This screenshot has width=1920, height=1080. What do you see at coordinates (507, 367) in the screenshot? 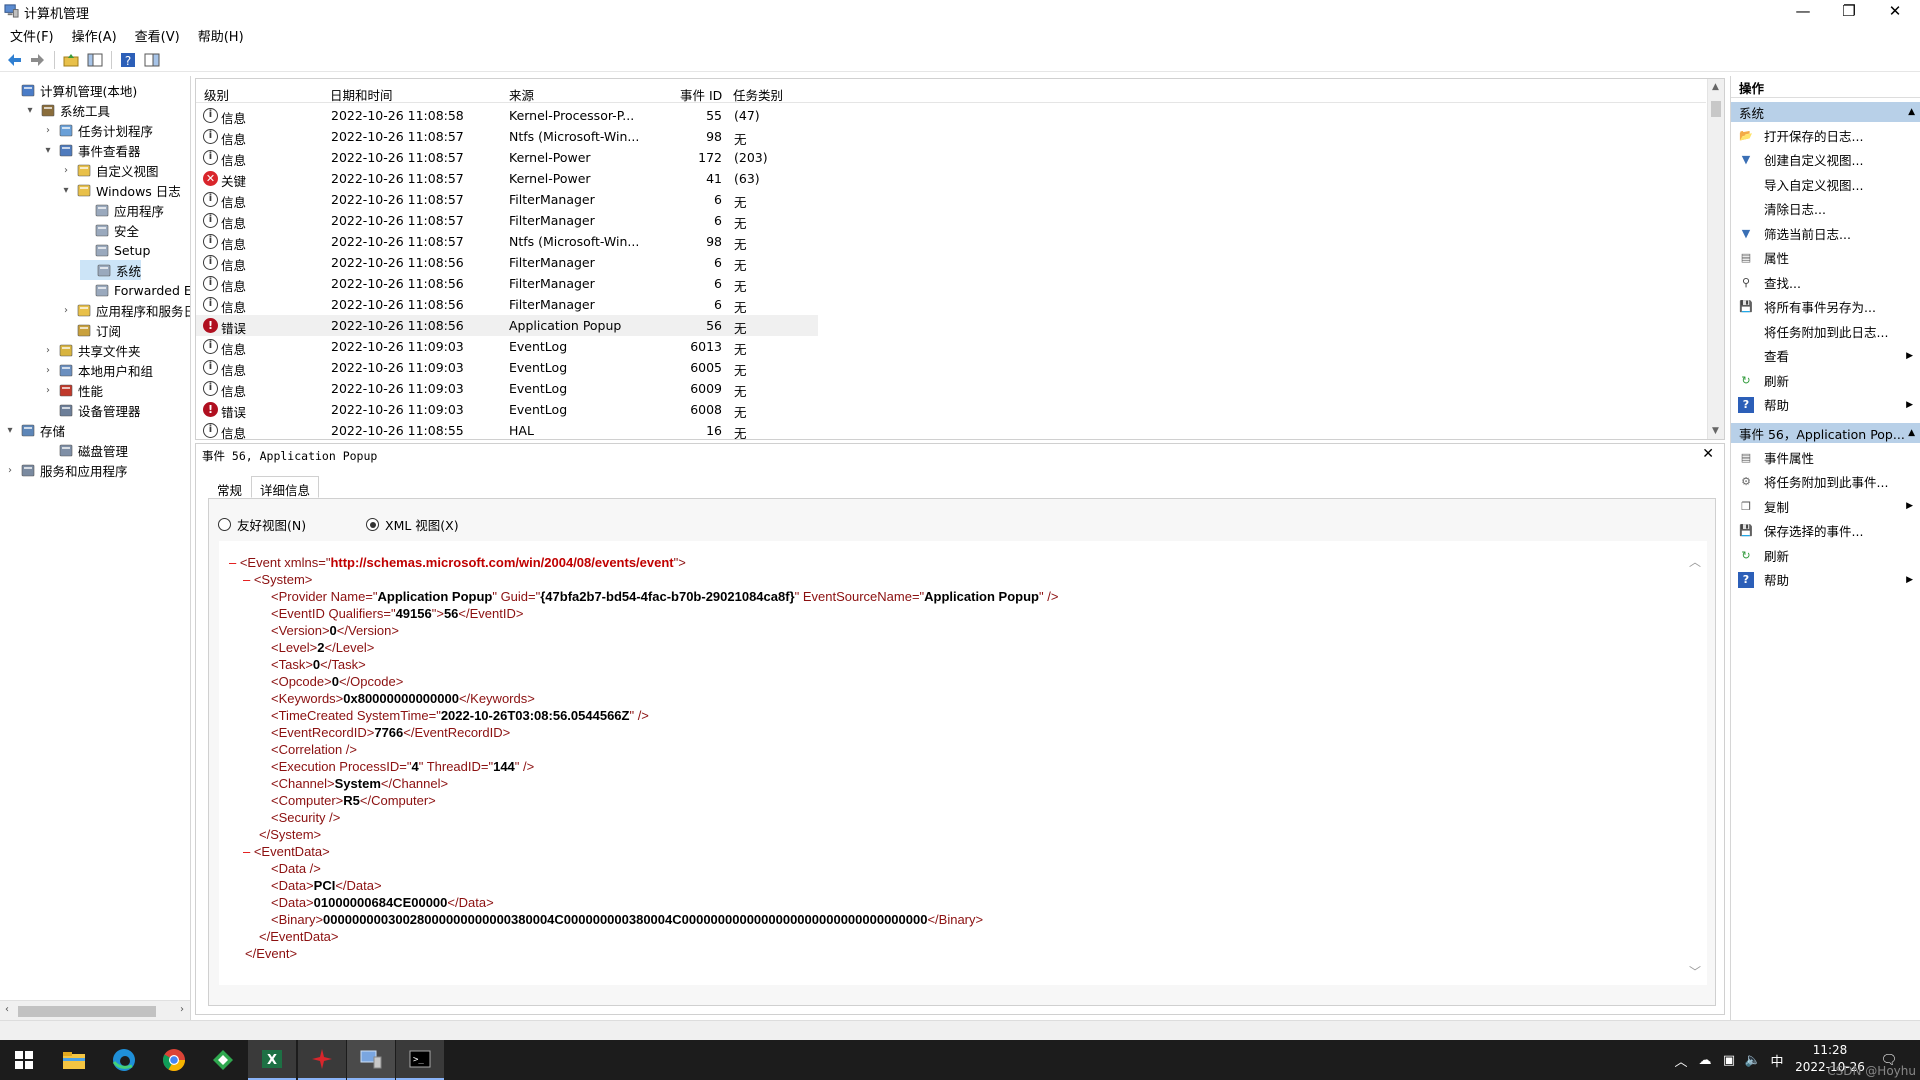
I see `event-row: i 信息 2022-10-26 11:09:03 EventLog 6005 无` at bounding box center [507, 367].